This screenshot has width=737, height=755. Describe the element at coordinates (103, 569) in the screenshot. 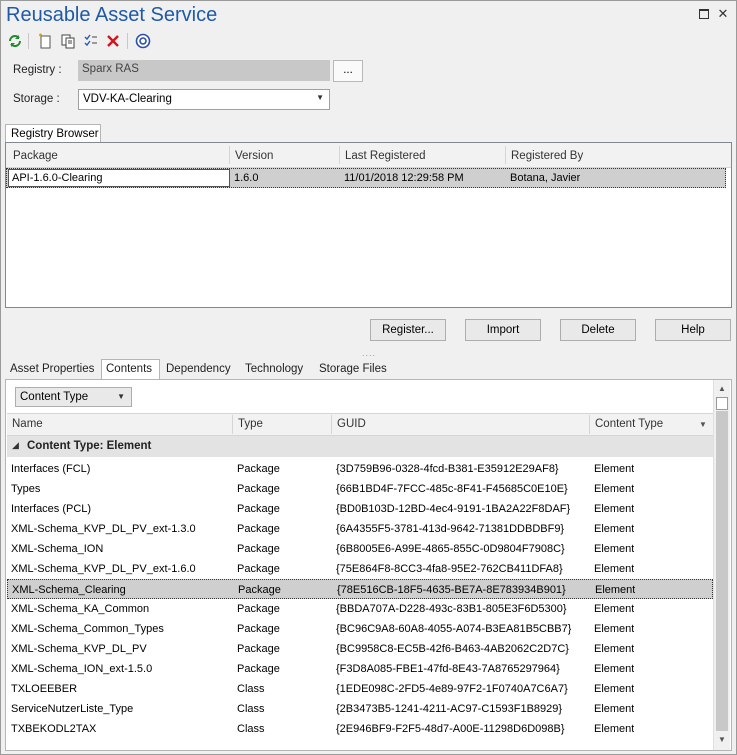

I see `content-name: XML-Schema_KVP_DL_PV_ext-1.6.0` at that location.